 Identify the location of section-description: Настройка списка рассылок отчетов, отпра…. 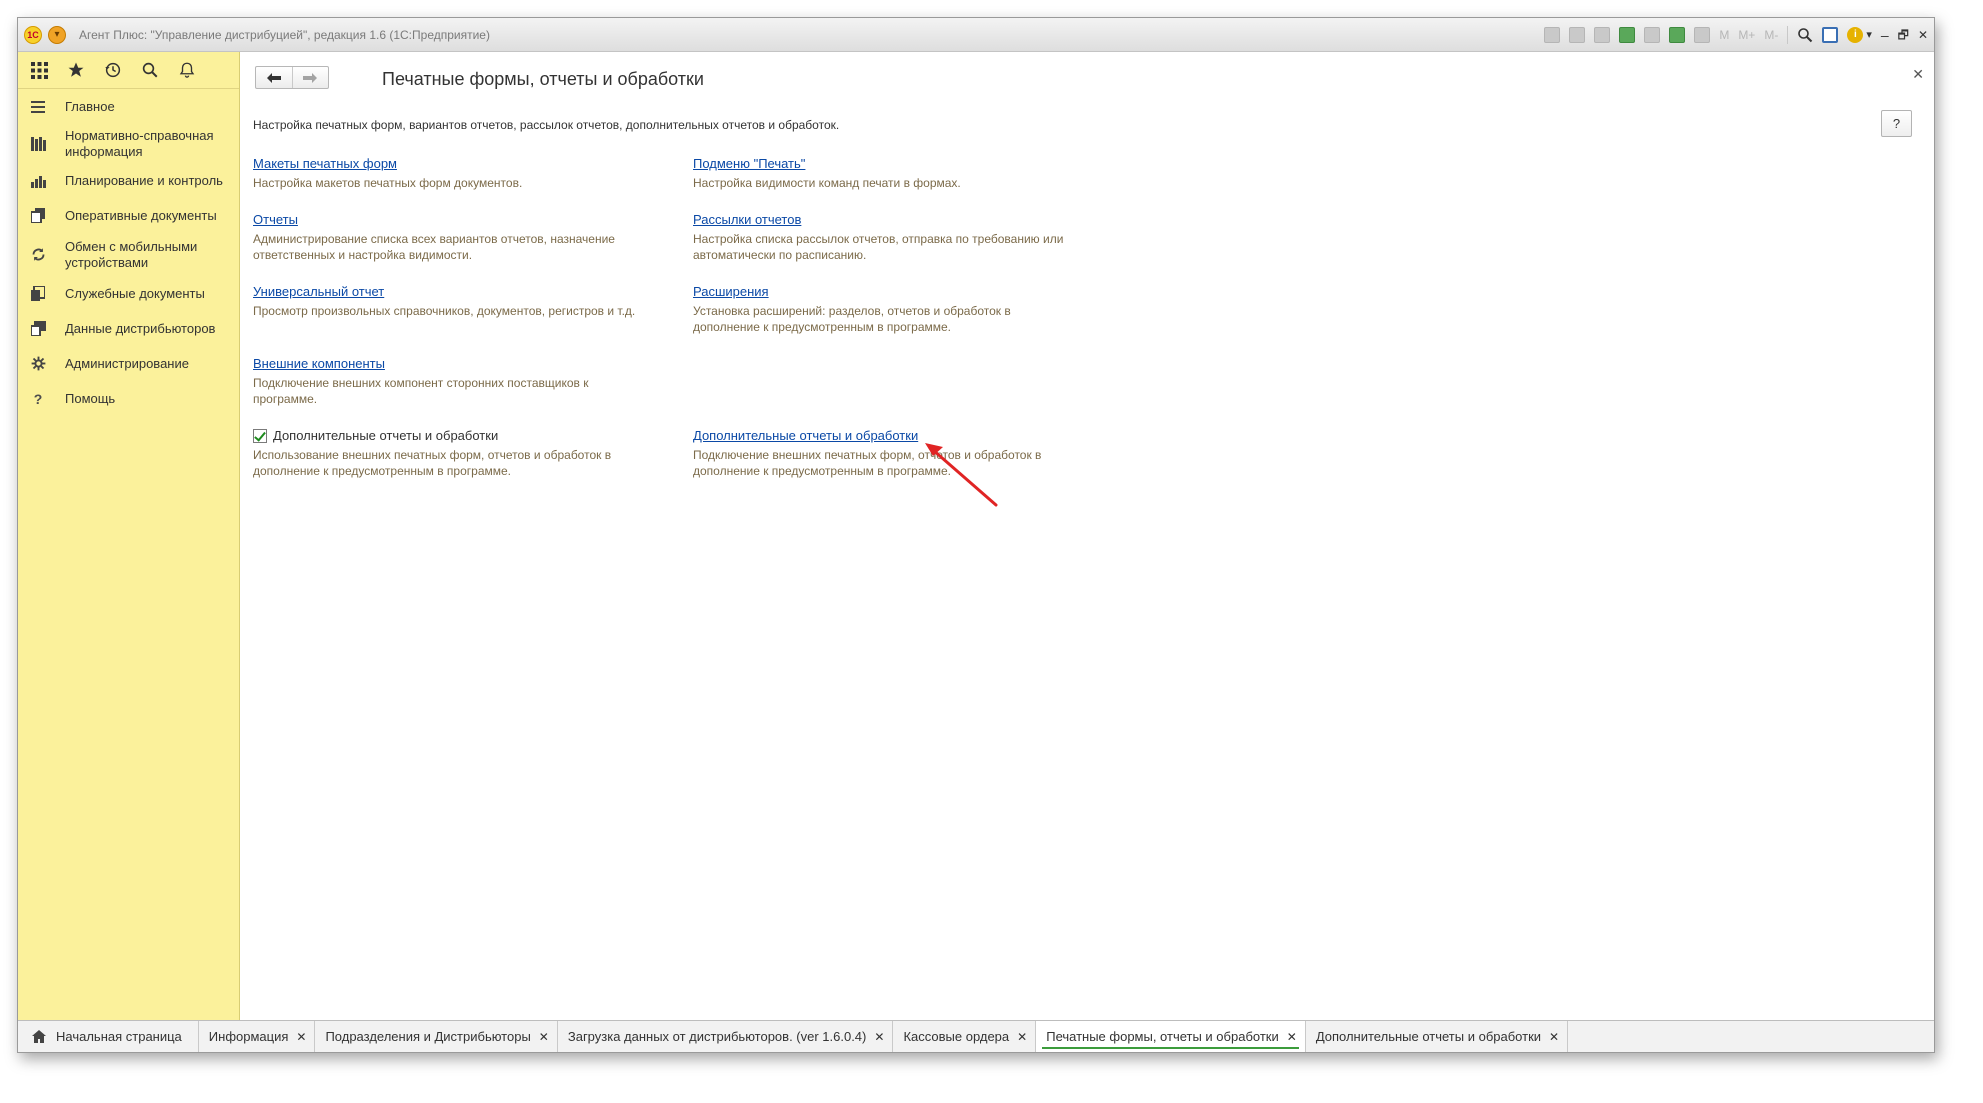
(878, 247).